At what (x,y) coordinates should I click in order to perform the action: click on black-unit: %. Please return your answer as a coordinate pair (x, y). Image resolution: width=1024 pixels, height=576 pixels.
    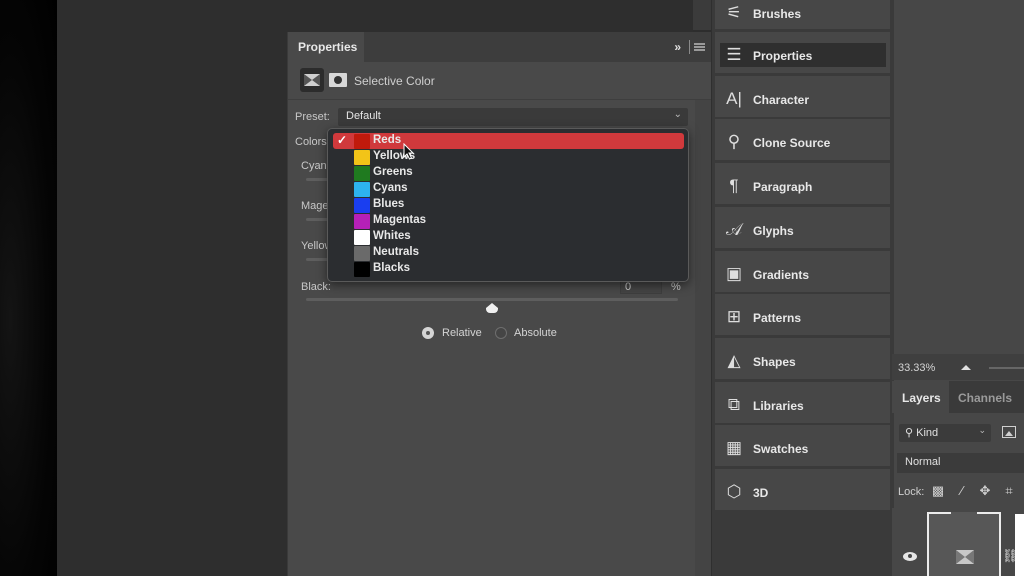
    Looking at the image, I should click on (676, 287).